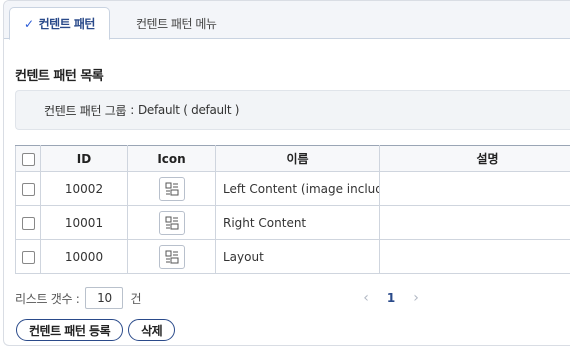  I want to click on group-label: 컨텐트 패턴 그룹, so click(85, 110).